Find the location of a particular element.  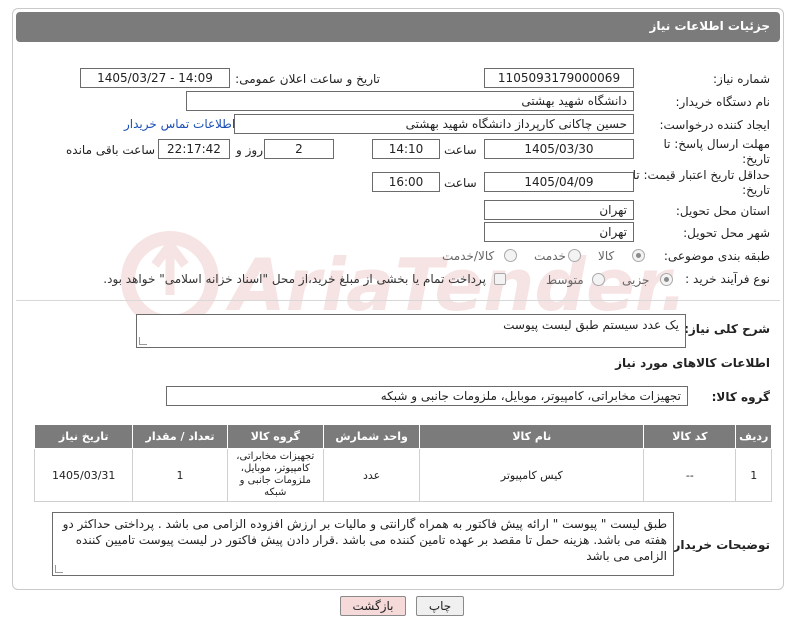

reply-hour-label: ساعت is located at coordinates (460, 150).